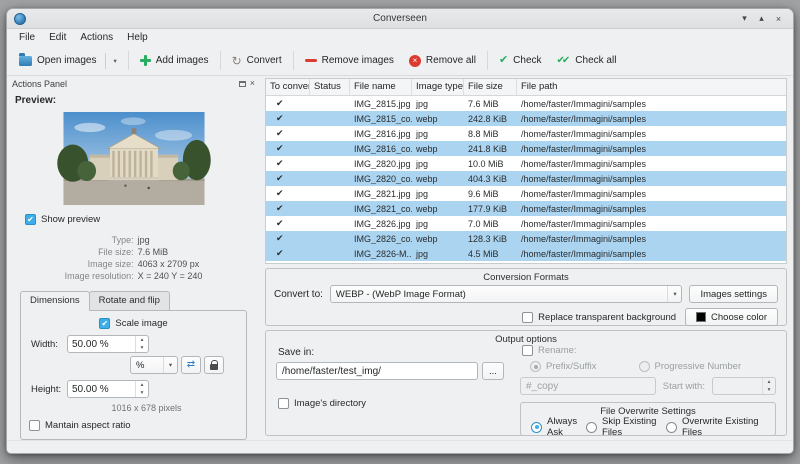 This screenshot has height=464, width=800. I want to click on unit-combobox: % ▾, so click(154, 365).